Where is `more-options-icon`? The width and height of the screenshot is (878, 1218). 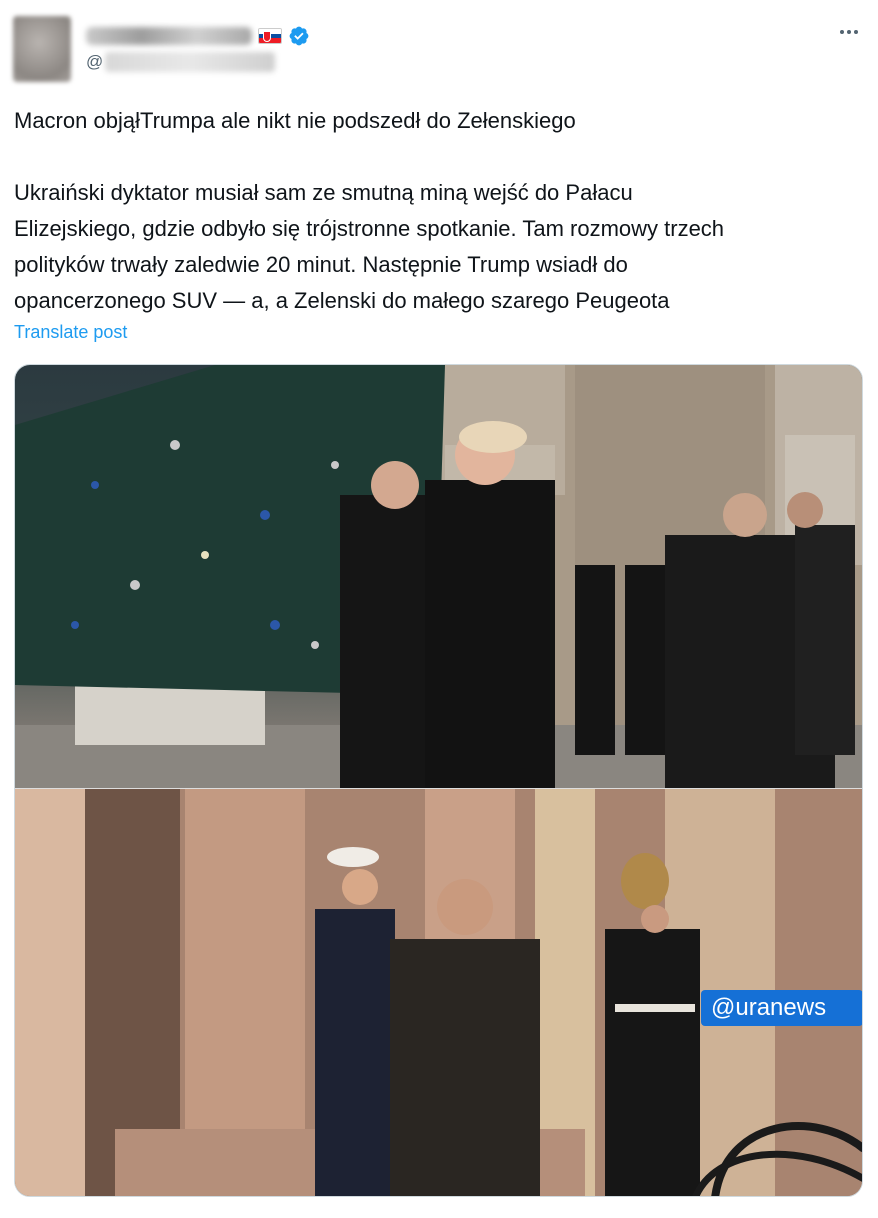 more-options-icon is located at coordinates (849, 32).